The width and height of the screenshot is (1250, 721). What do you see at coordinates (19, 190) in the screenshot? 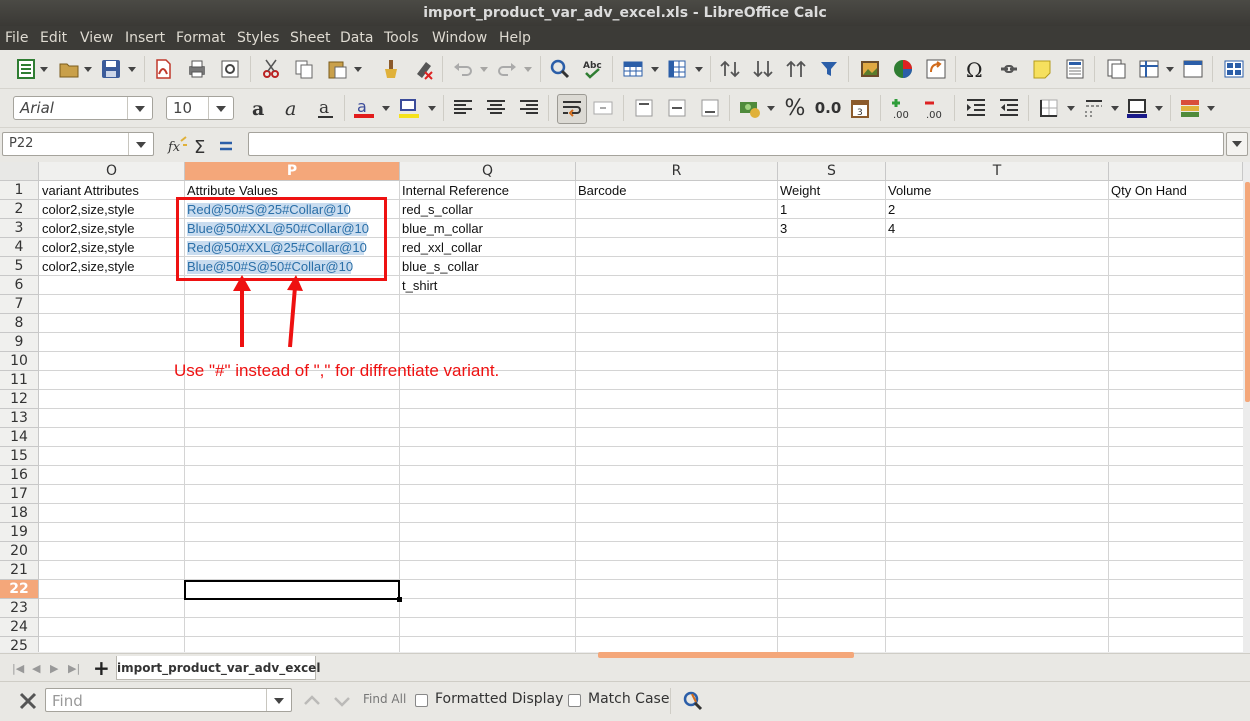
I see `row-header-1: 1` at bounding box center [19, 190].